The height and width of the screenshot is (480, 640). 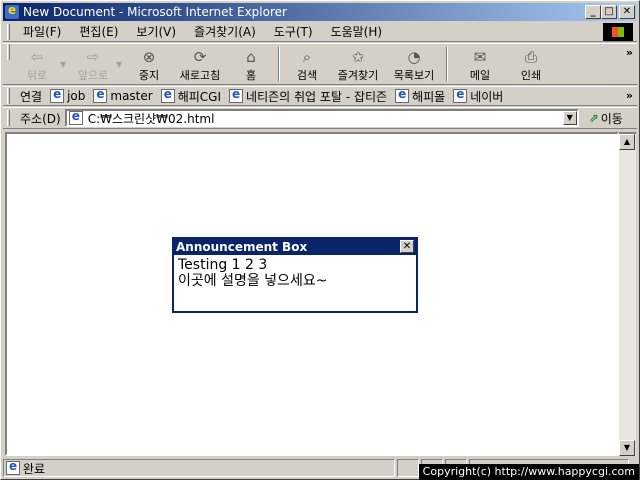 I want to click on menu-file: 파일(F), so click(x=42, y=31).